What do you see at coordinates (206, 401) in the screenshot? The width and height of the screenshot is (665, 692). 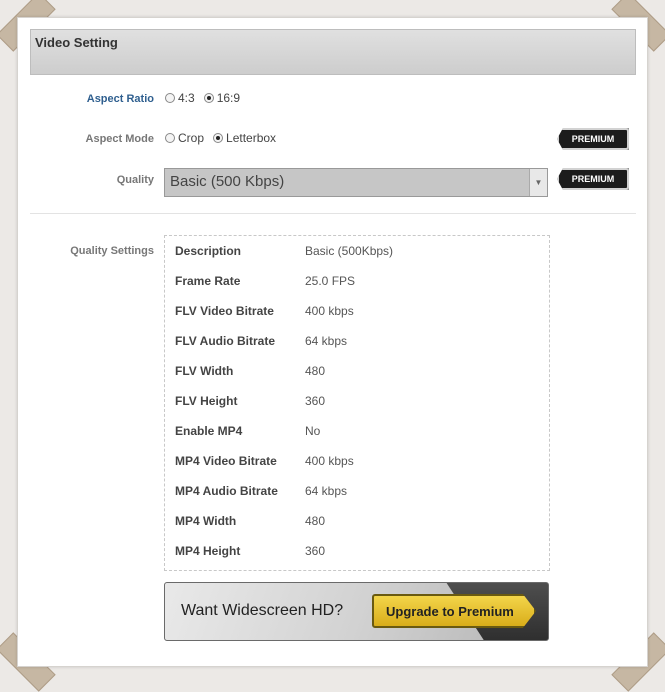 I see `setting-key: FLV Height` at bounding box center [206, 401].